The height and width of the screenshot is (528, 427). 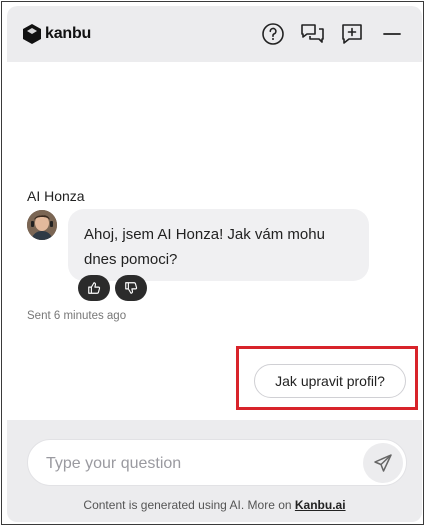 I want to click on avatar-image, so click(x=42, y=225).